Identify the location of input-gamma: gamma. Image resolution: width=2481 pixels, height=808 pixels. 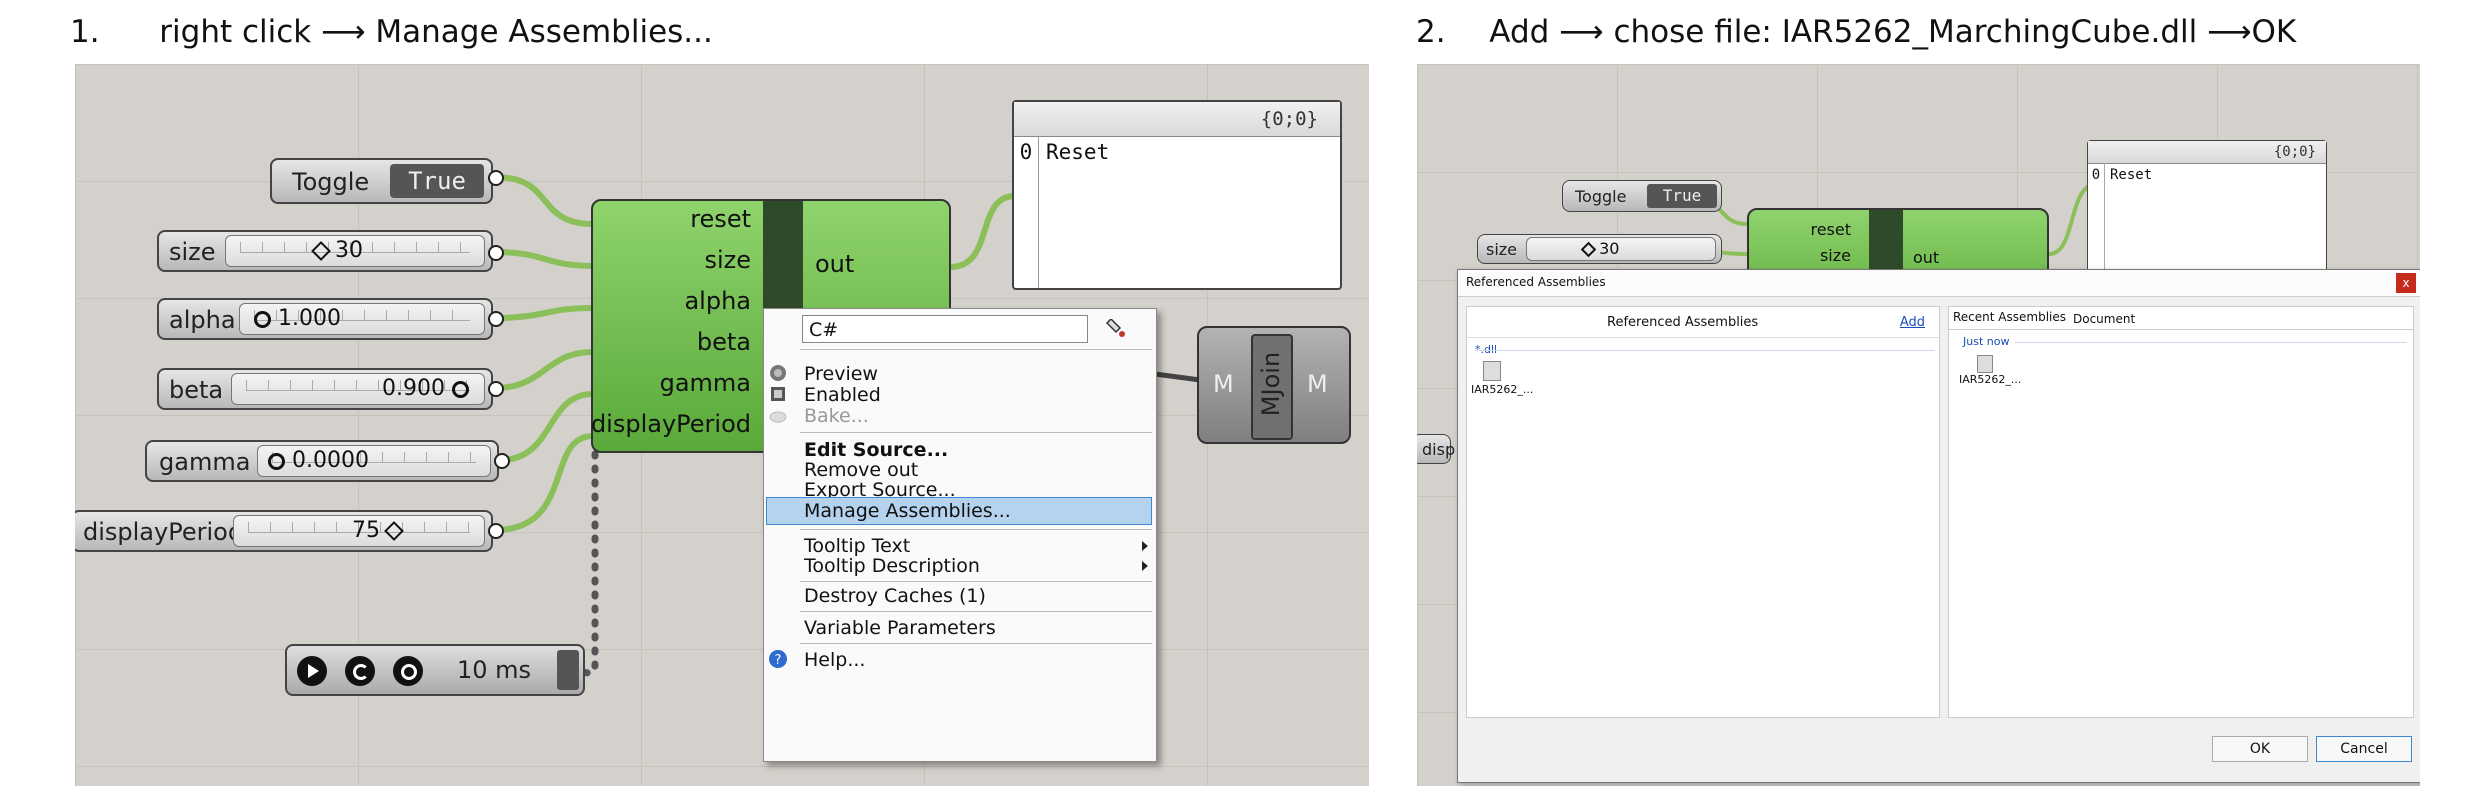
(705, 383).